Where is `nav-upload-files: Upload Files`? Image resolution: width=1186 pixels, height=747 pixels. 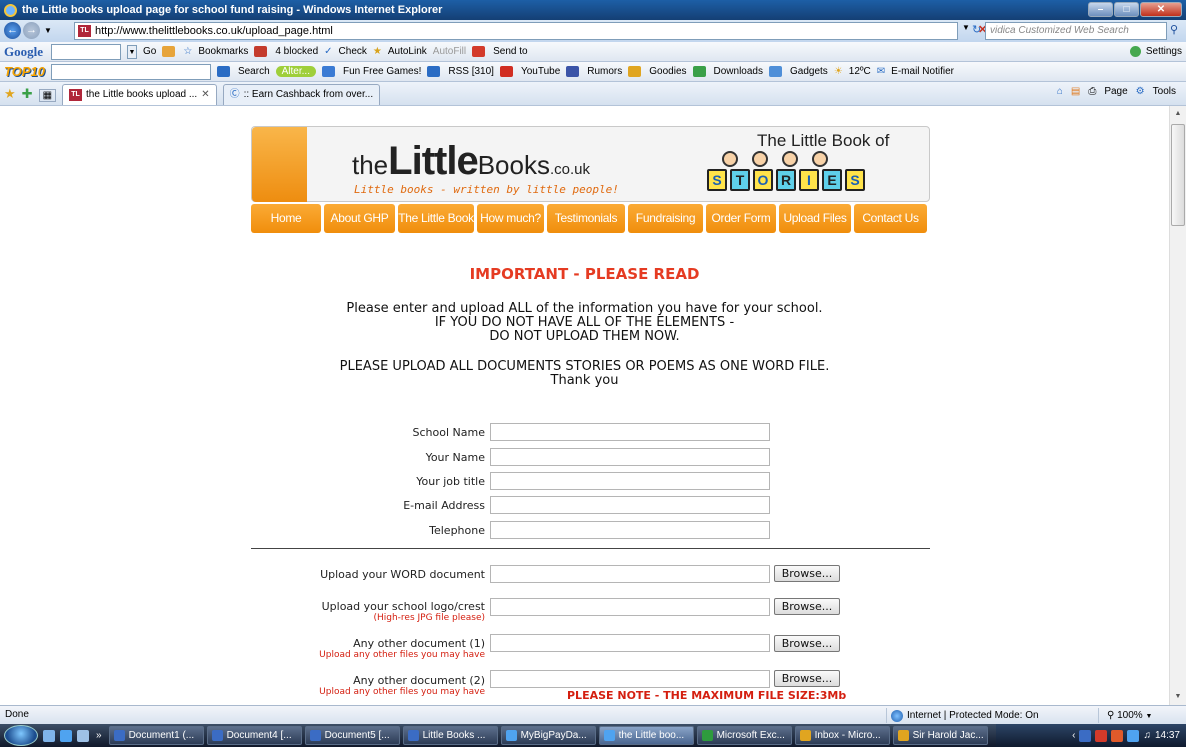 nav-upload-files: Upload Files is located at coordinates (815, 218).